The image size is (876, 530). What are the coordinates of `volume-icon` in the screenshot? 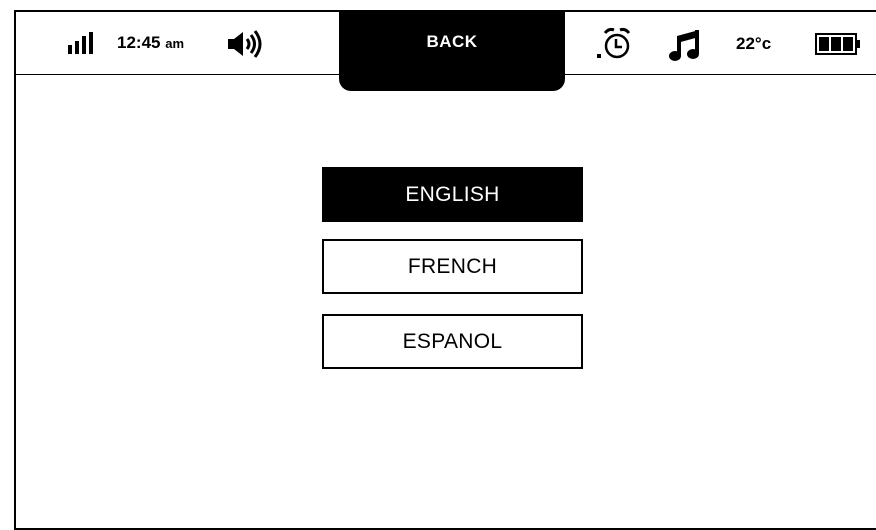 It's located at (246, 44).